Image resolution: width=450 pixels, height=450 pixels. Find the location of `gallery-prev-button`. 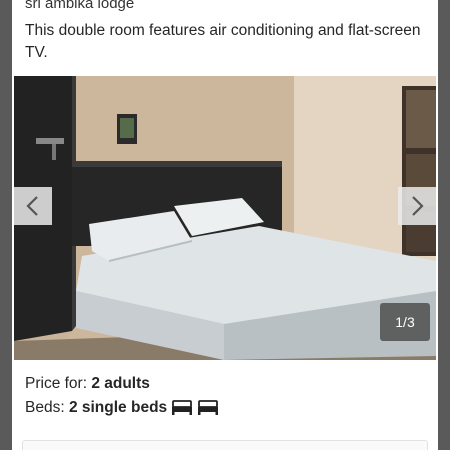

gallery-prev-button is located at coordinates (33, 206).